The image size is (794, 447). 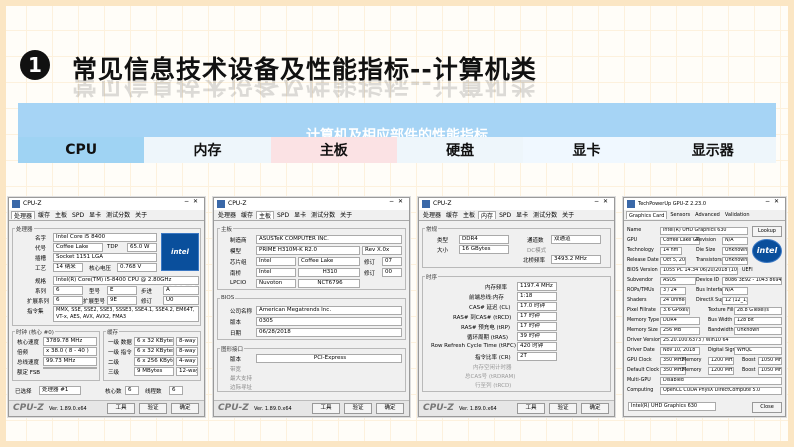 I want to click on group-label: 处理器, so click(x=24, y=229).